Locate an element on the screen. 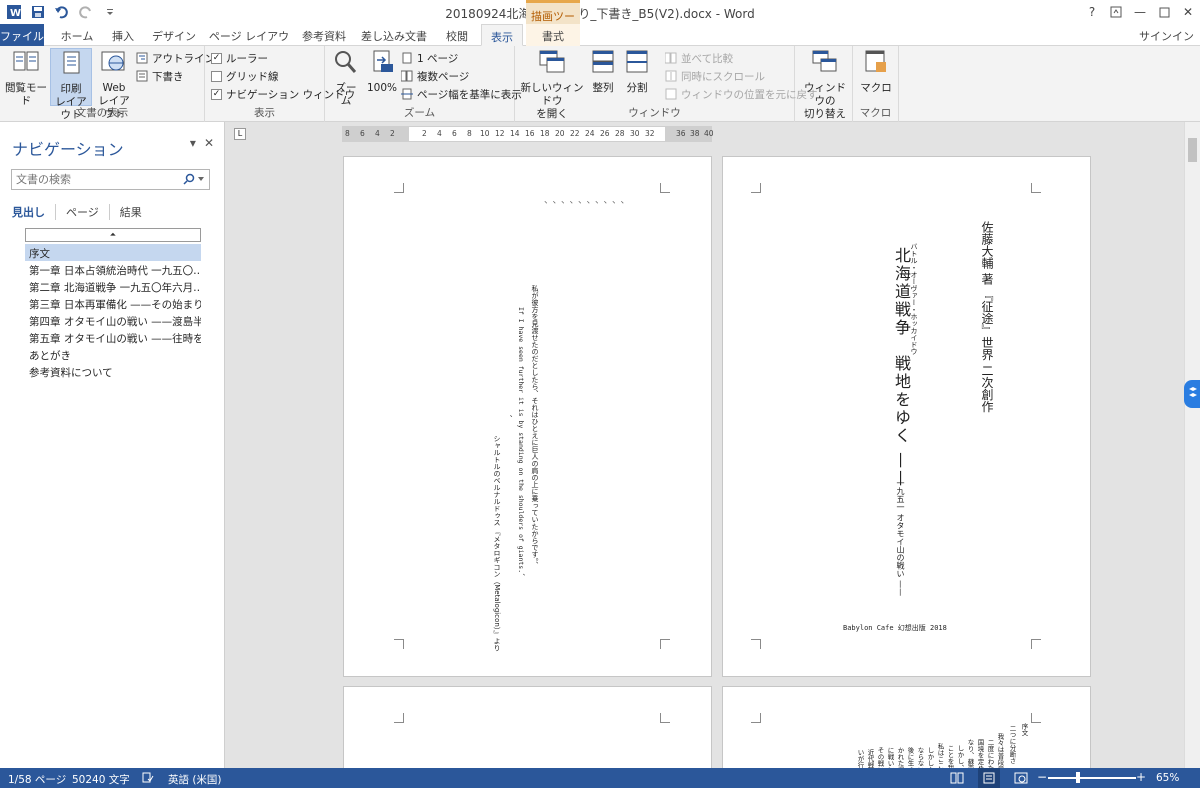 The height and width of the screenshot is (788, 1200). close-button: ✕ is located at coordinates (1188, 12).